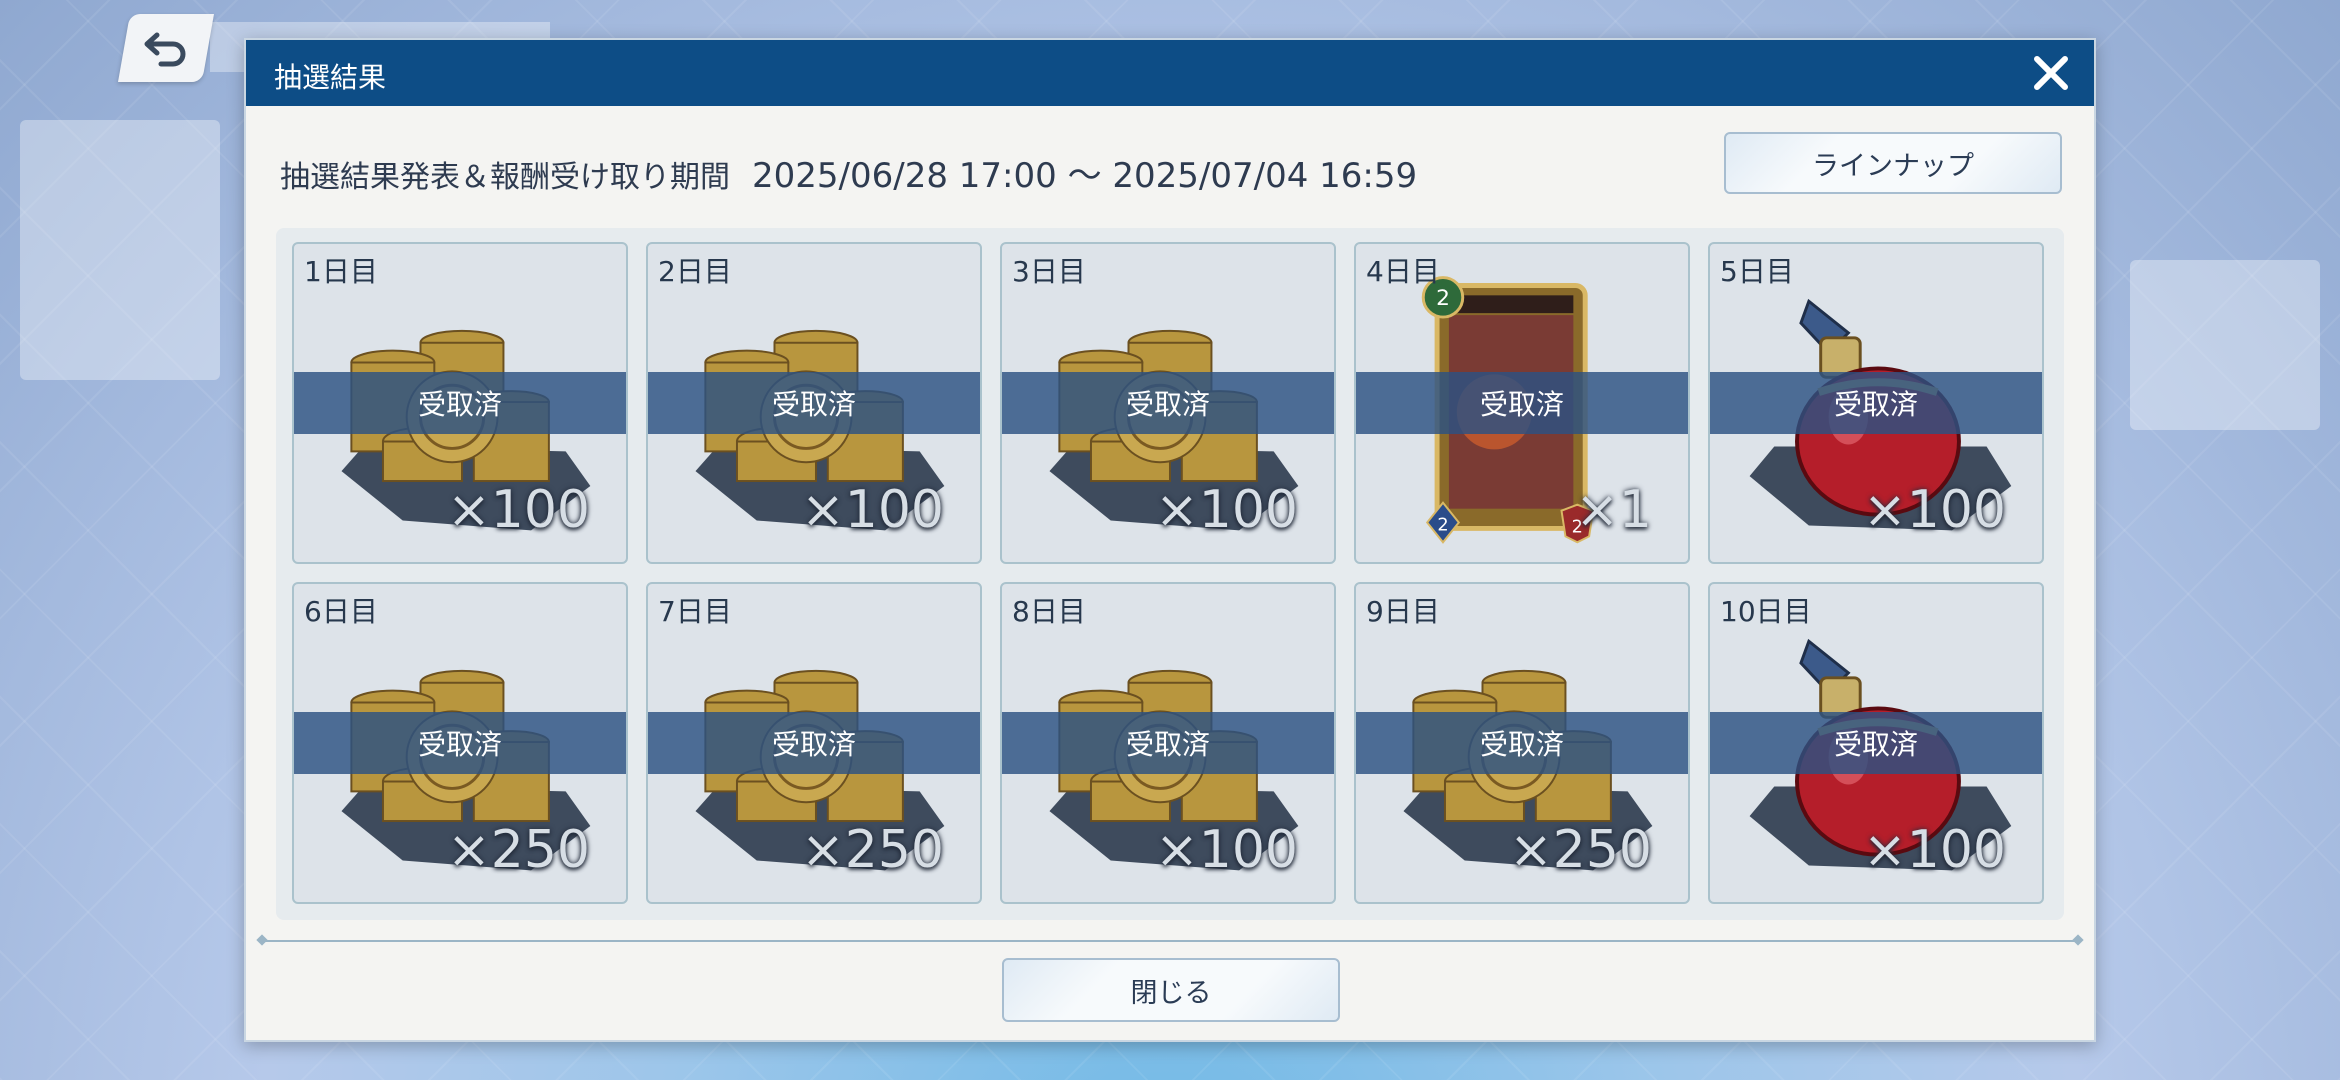 The width and height of the screenshot is (2340, 1080). What do you see at coordinates (120, 250) in the screenshot?
I see `background-building` at bounding box center [120, 250].